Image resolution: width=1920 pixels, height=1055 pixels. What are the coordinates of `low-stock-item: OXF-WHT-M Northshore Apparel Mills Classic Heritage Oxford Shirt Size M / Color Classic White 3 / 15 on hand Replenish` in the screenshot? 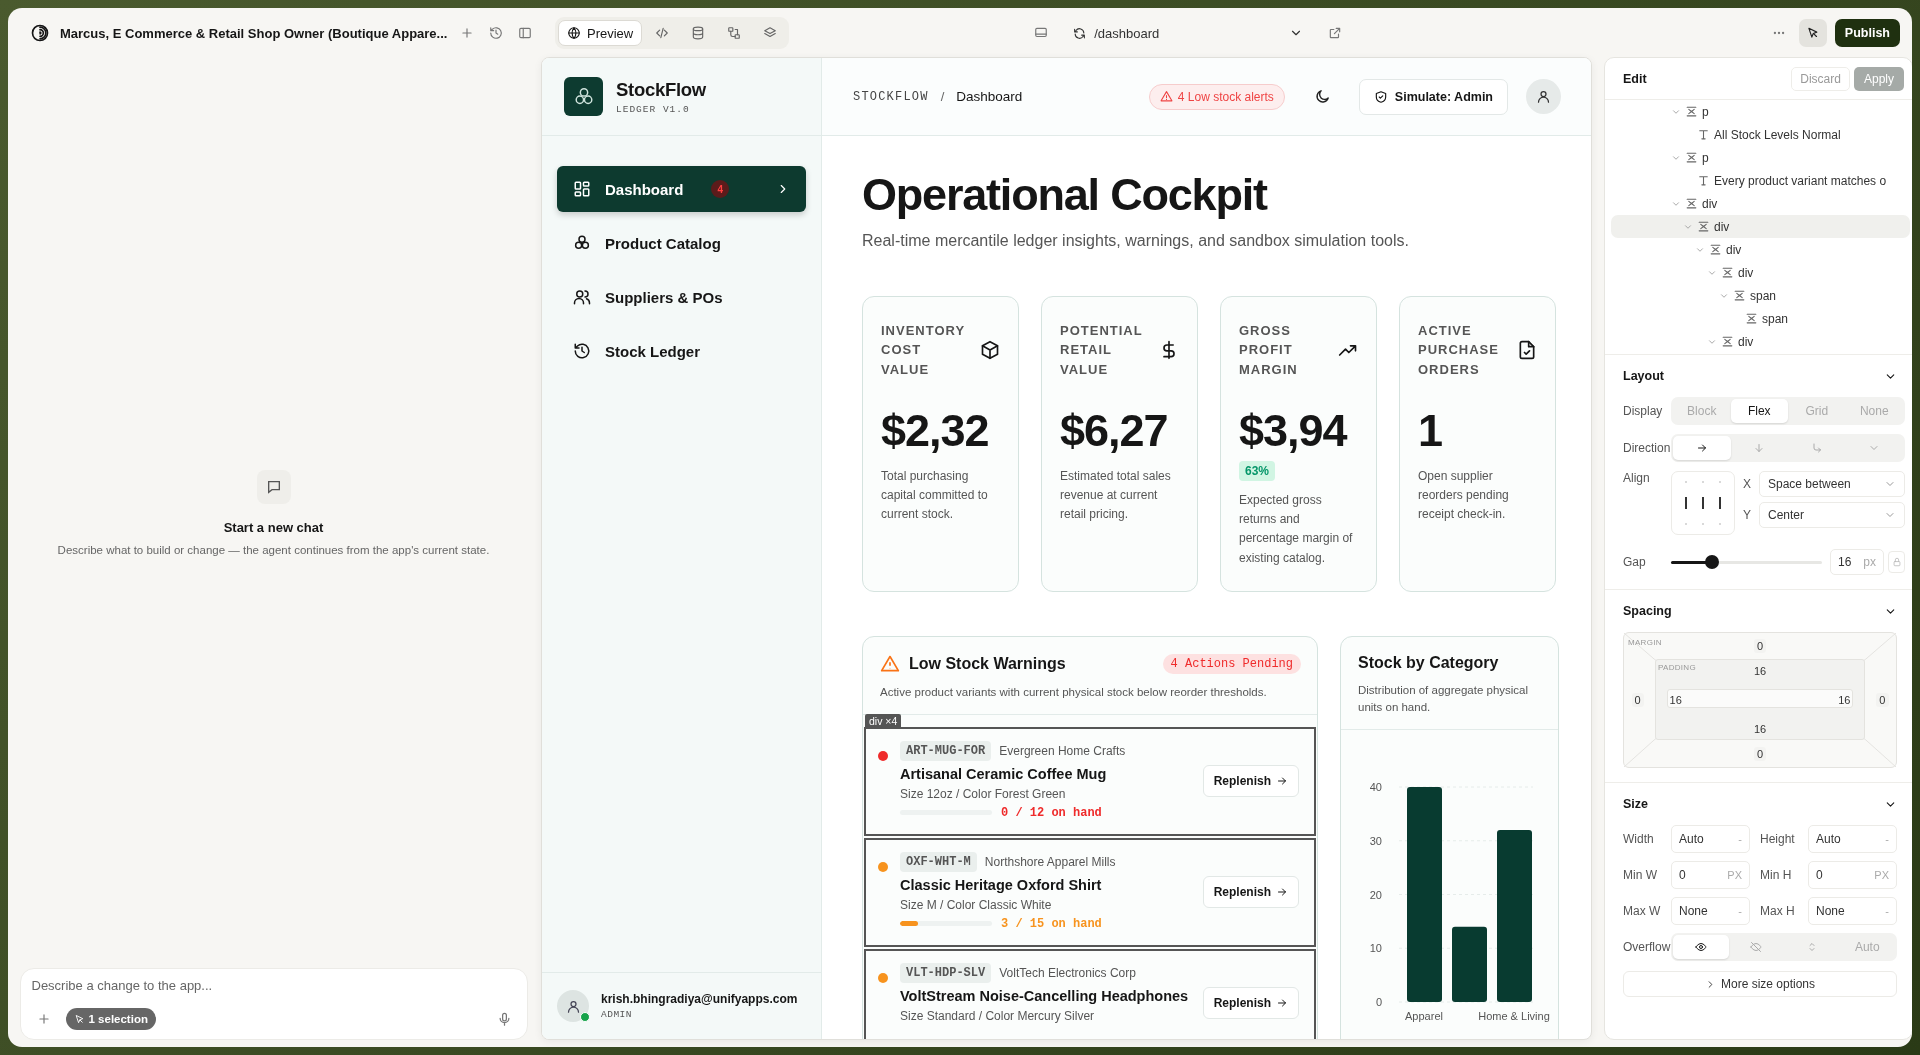 It's located at (1090, 892).